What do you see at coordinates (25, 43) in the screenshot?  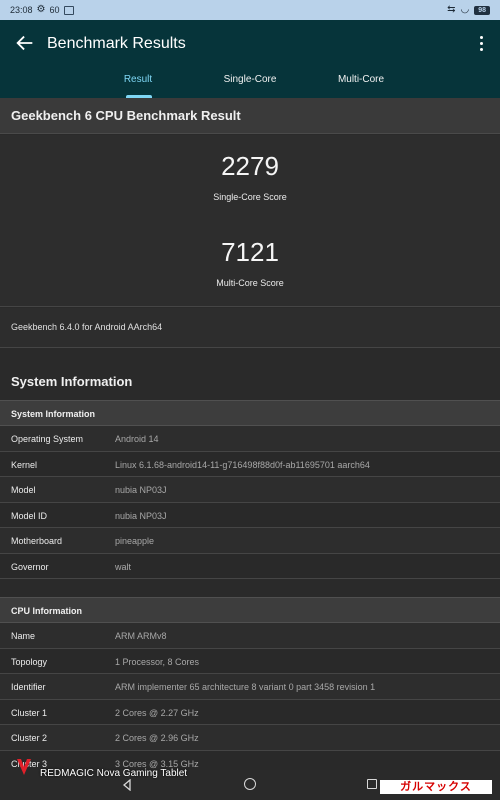 I see `back-arrow-icon` at bounding box center [25, 43].